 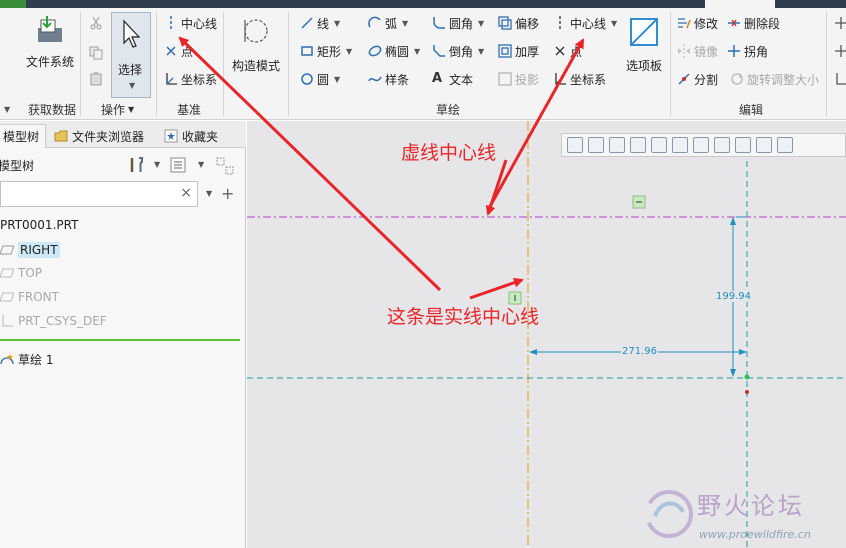 I want to click on tab-favorites: 收藏夹, so click(x=191, y=136).